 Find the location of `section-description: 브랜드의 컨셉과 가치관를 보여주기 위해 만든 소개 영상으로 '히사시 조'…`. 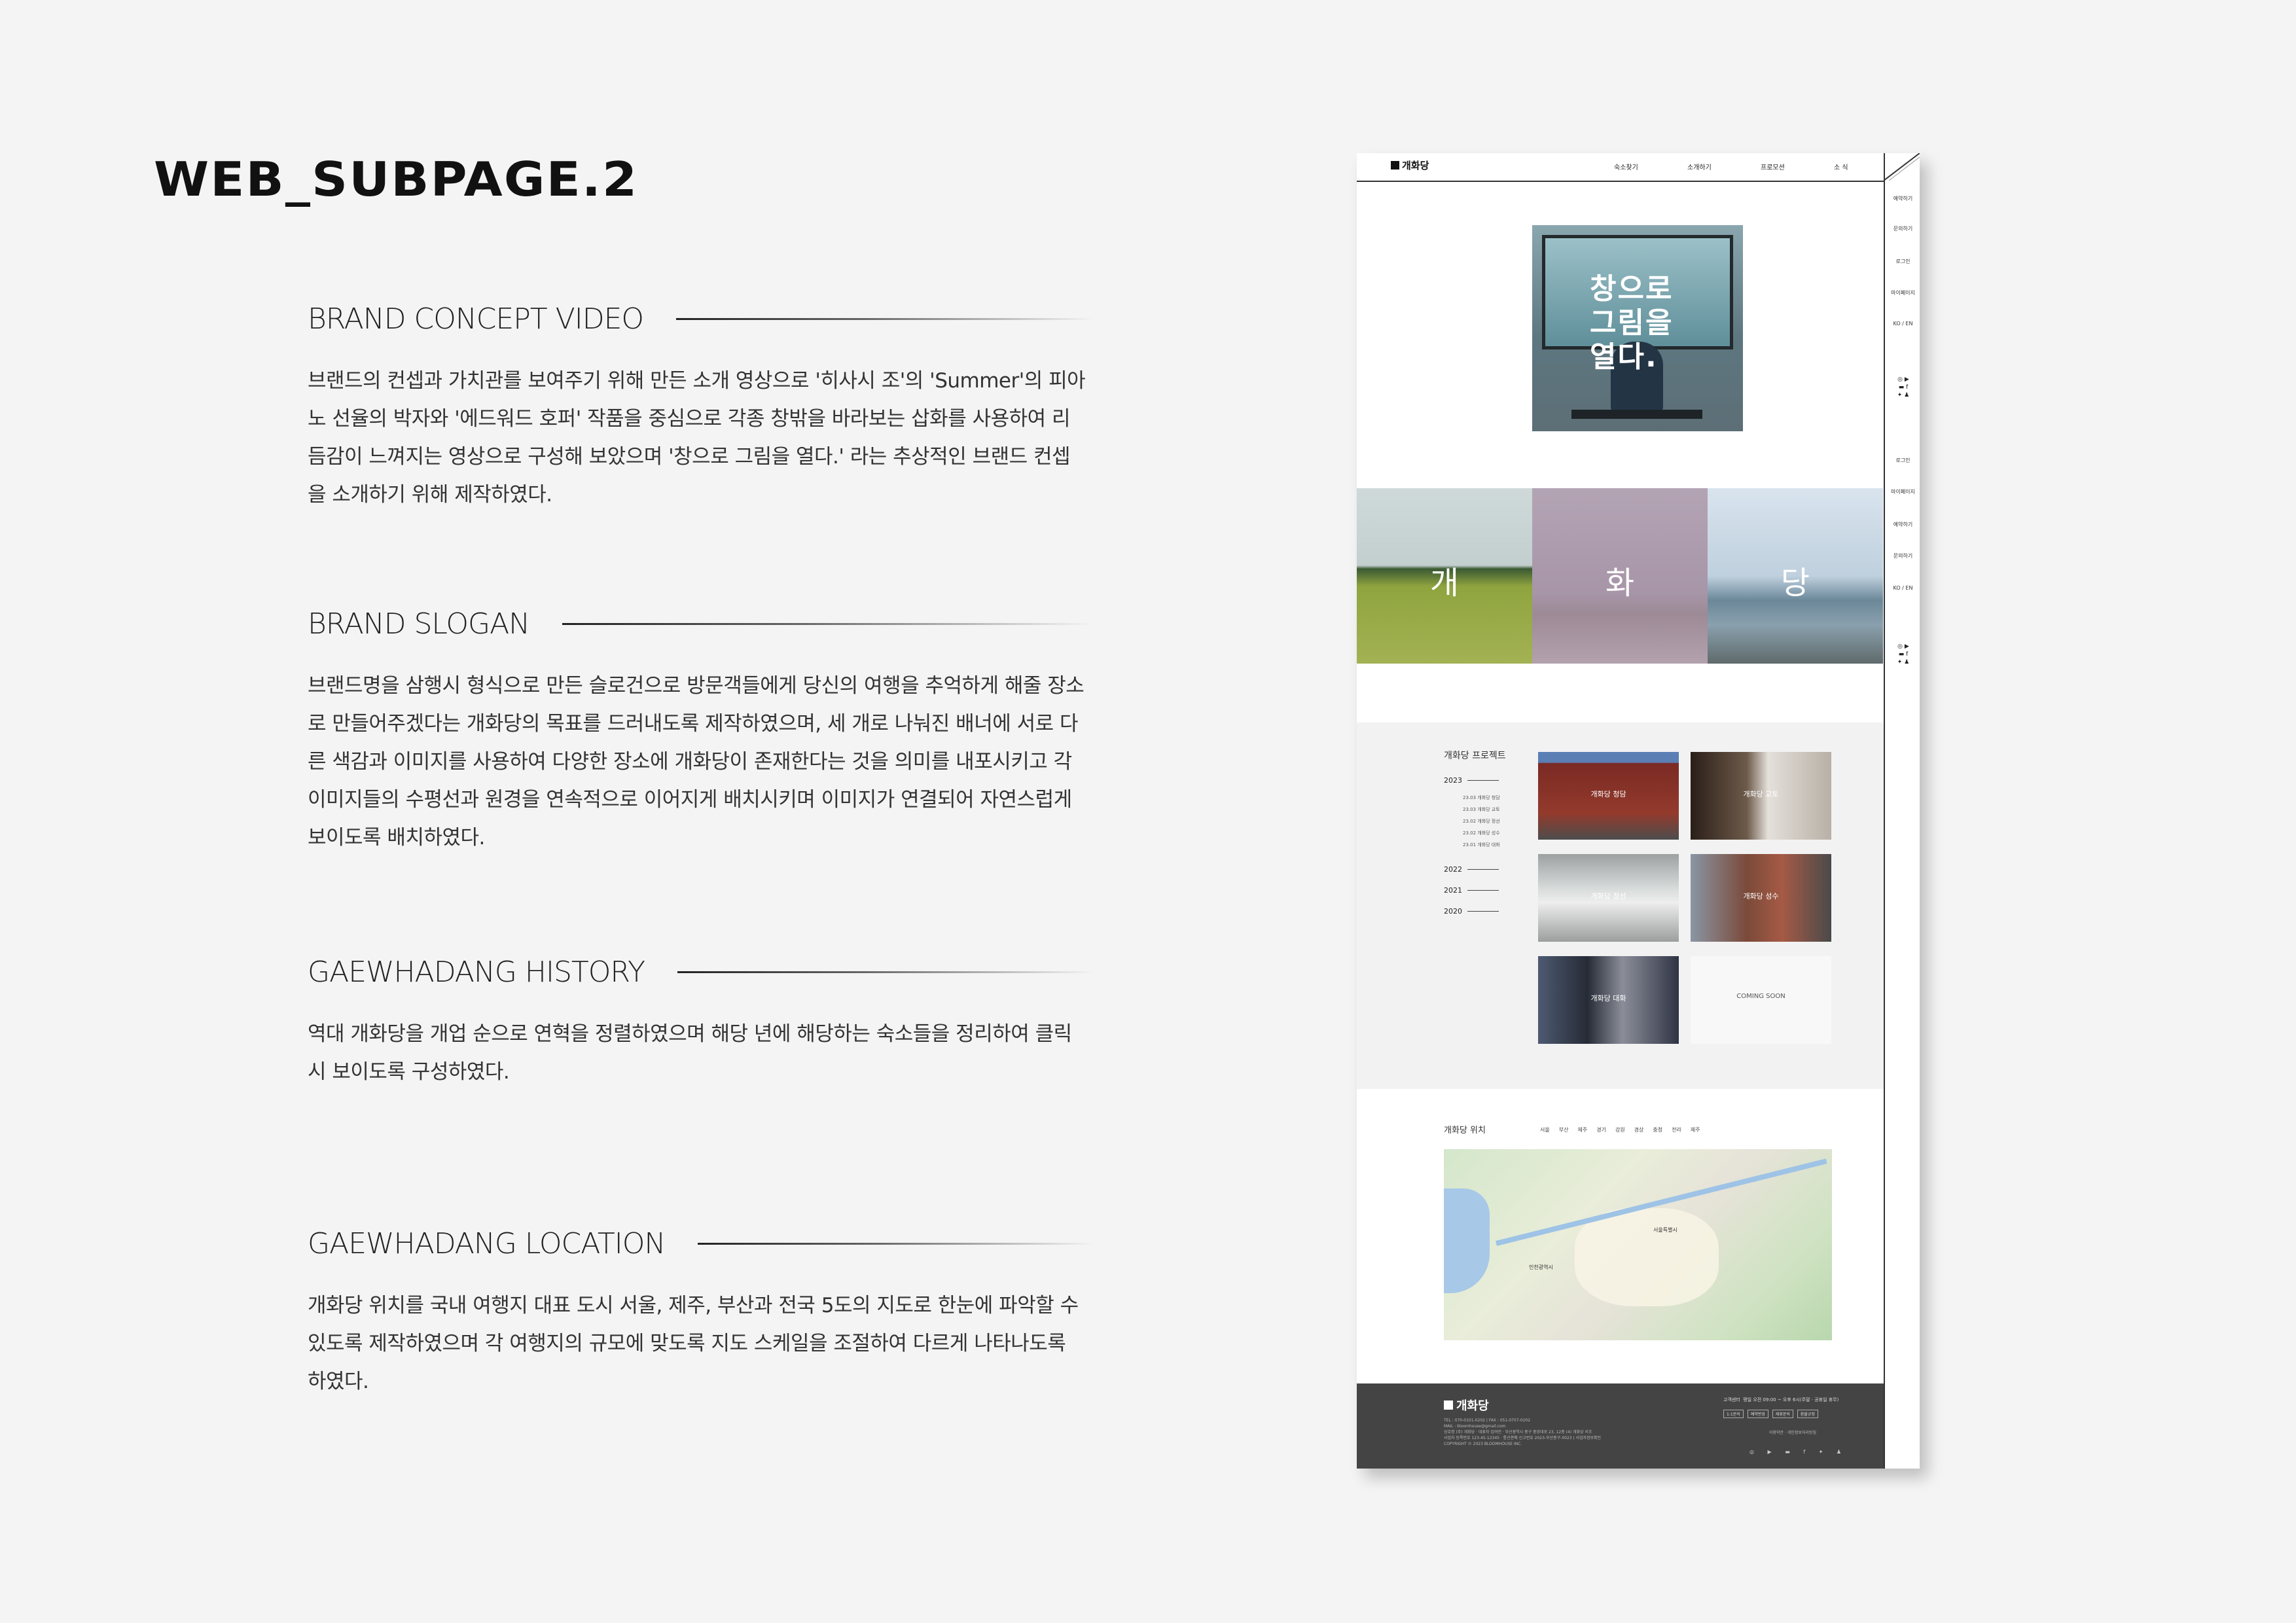

section-description: 브랜드의 컨셉과 가치관를 보여주기 위해 만든 소개 영상으로 '히사시 조'… is located at coordinates (697, 438).